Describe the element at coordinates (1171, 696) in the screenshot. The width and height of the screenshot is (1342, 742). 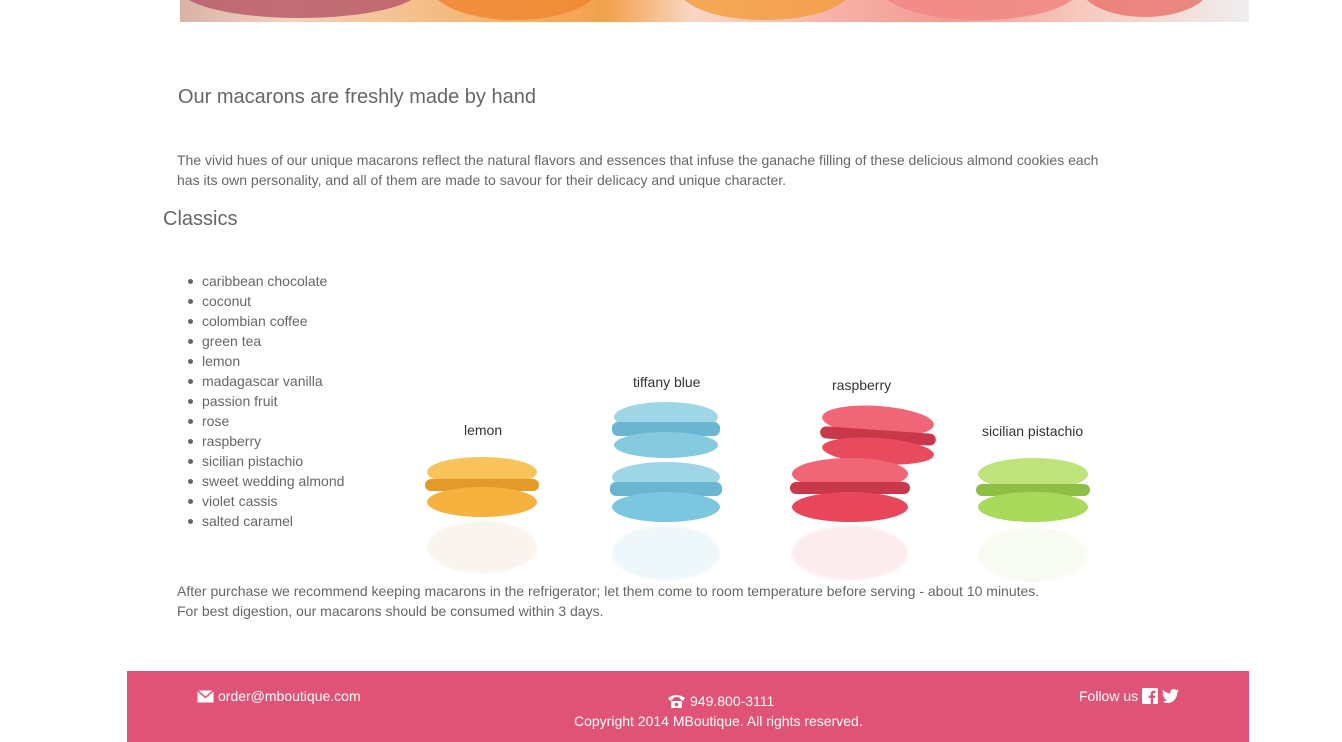
I see `twitter-icon` at that location.